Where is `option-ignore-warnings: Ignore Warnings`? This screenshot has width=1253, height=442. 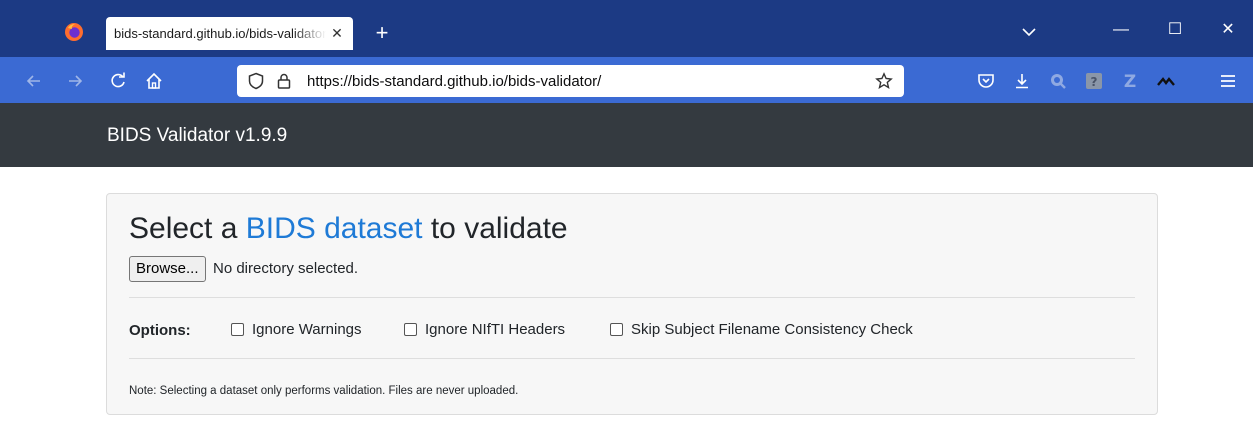 option-ignore-warnings: Ignore Warnings is located at coordinates (296, 329).